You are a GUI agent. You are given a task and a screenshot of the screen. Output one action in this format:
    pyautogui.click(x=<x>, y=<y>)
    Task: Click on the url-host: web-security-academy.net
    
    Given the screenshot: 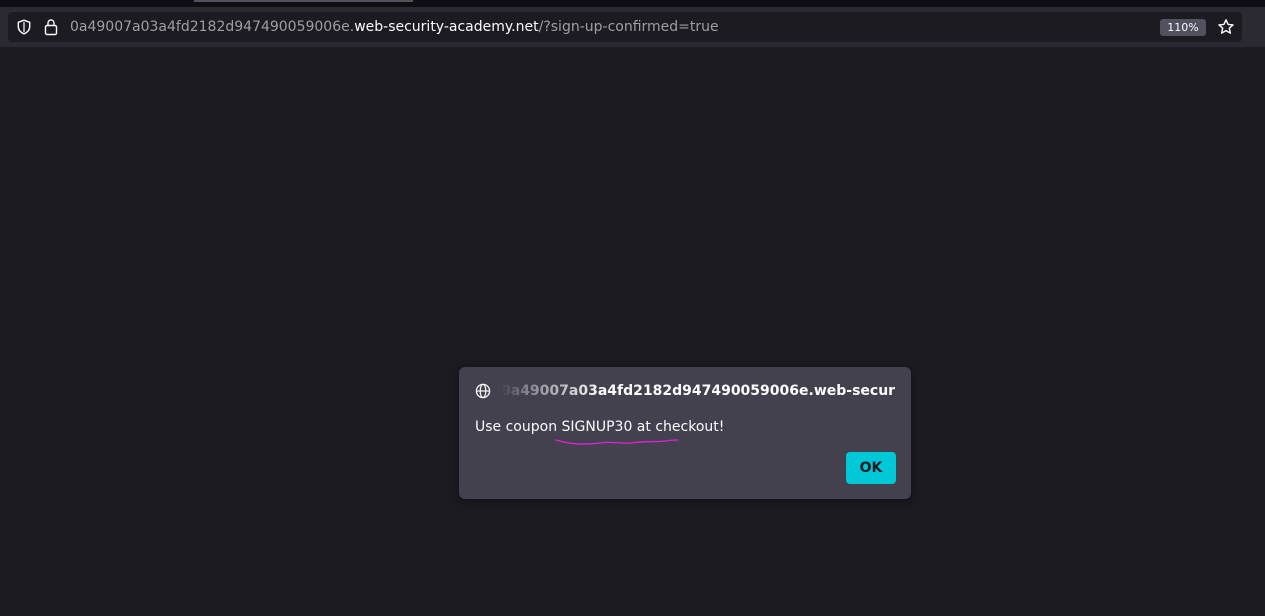 What is the action you would take?
    pyautogui.click(x=446, y=27)
    